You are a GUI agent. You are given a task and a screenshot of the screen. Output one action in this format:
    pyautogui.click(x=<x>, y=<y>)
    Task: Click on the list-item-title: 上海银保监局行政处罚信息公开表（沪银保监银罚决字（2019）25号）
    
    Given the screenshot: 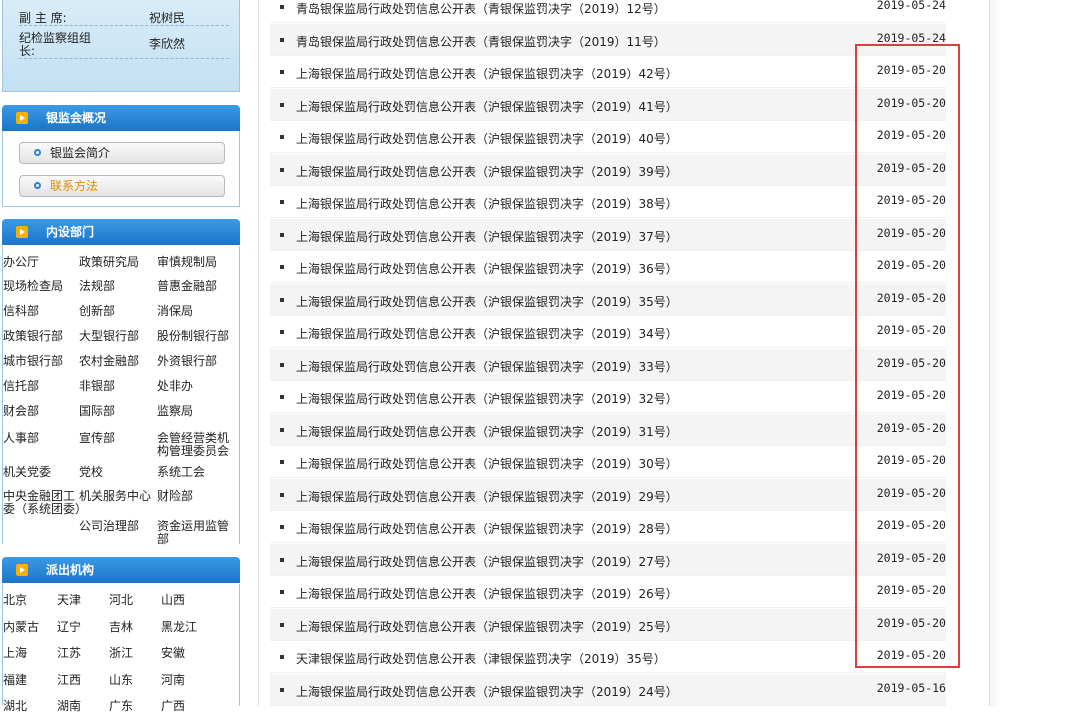 What is the action you would take?
    pyautogui.click(x=487, y=626)
    